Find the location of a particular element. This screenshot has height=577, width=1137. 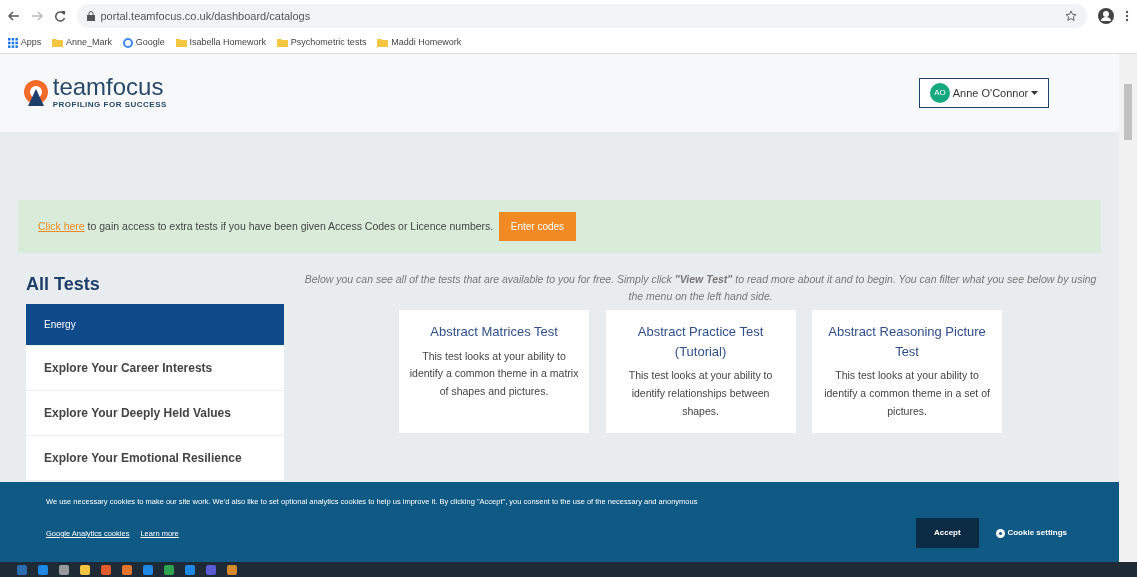

star-icon is located at coordinates (1071, 16).